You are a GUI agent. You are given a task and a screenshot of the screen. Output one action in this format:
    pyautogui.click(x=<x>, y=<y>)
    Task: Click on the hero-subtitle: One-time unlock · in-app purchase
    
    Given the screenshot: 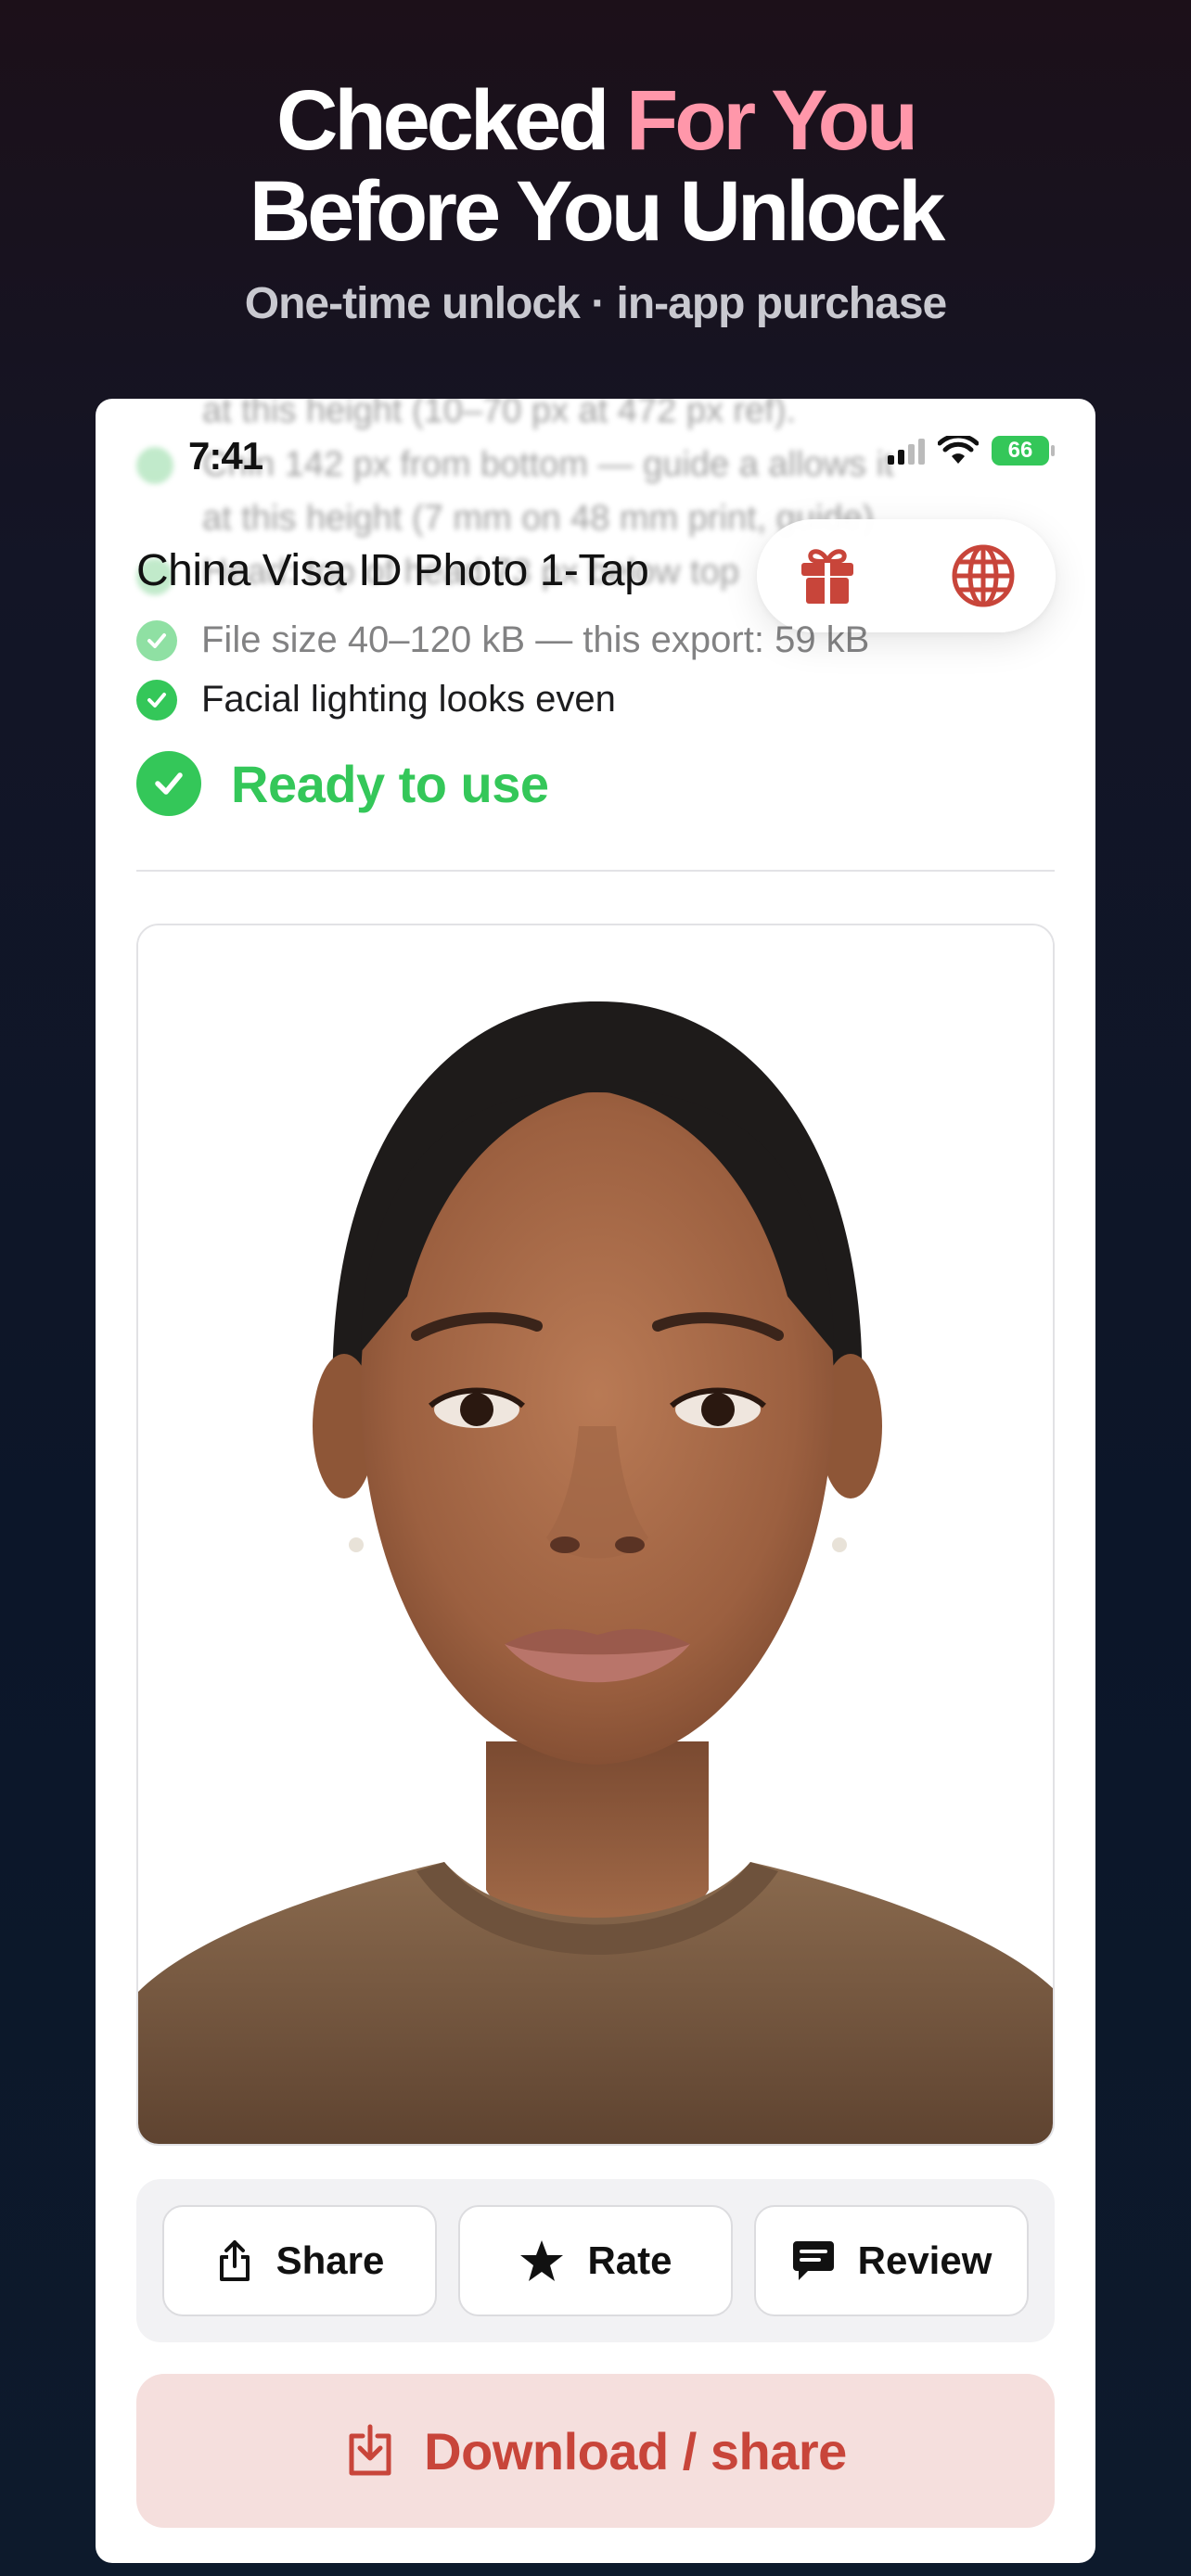 What is the action you would take?
    pyautogui.click(x=595, y=303)
    